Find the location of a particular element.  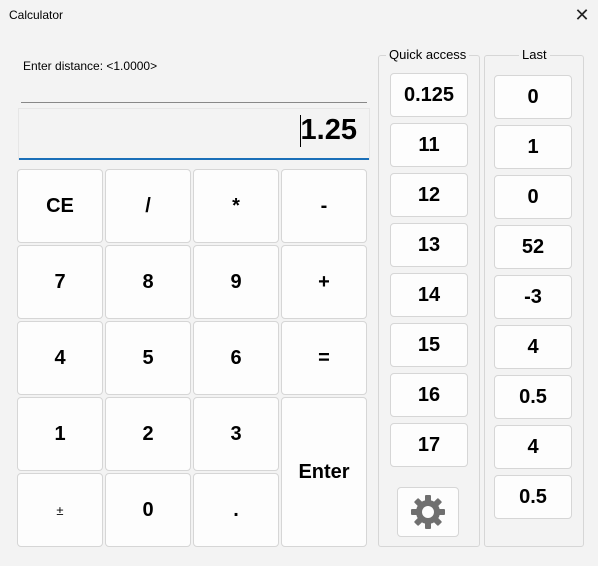

settings-button is located at coordinates (428, 512).